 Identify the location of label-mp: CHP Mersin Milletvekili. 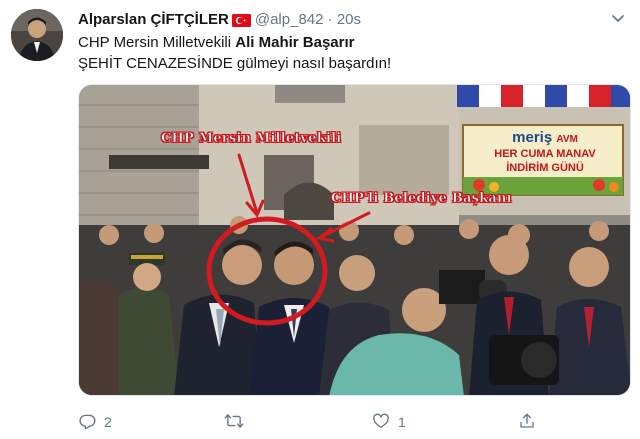
(251, 139).